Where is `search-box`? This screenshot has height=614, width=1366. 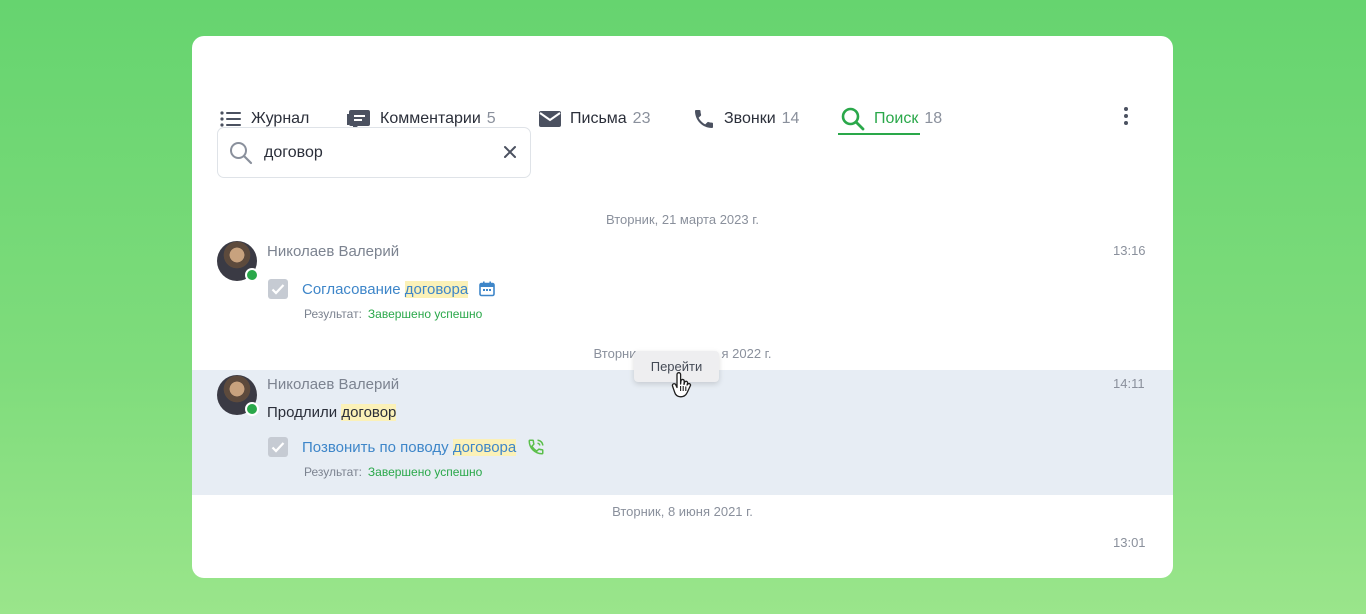
search-box is located at coordinates (374, 152).